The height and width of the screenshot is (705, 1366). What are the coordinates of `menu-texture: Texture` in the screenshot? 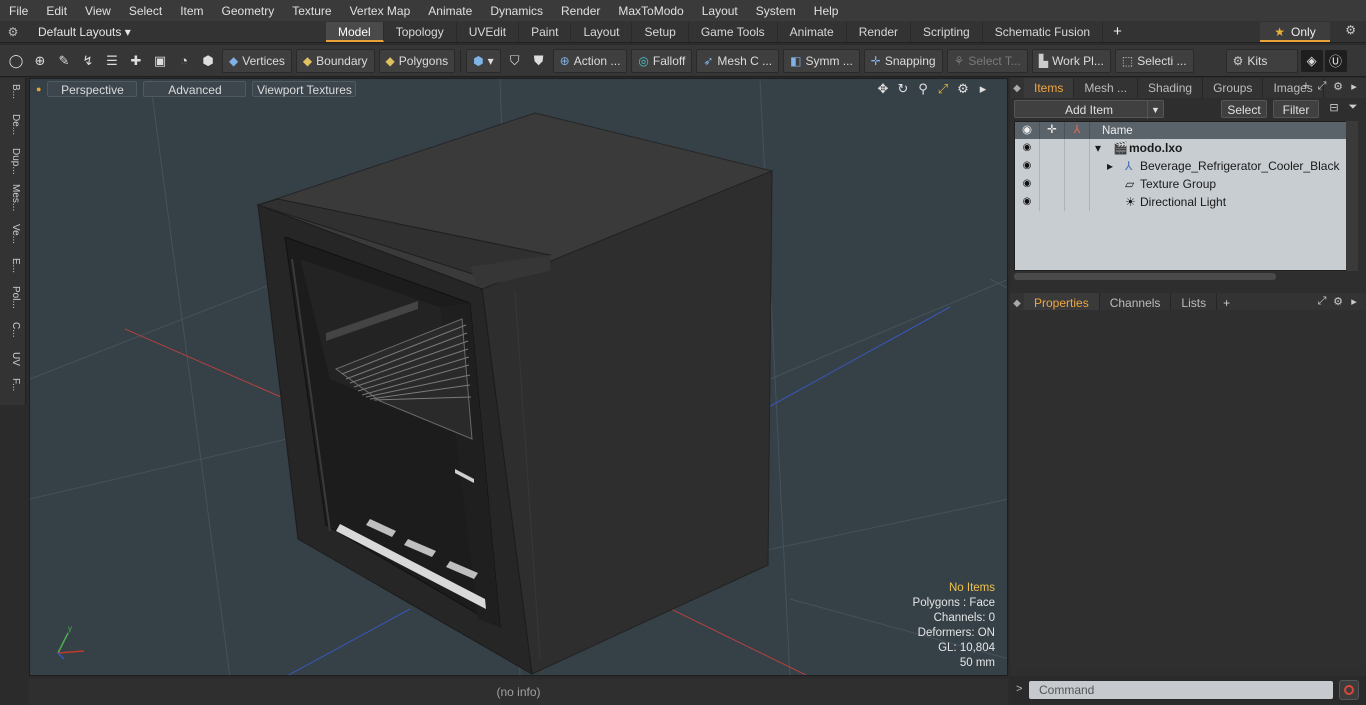 It's located at (311, 11).